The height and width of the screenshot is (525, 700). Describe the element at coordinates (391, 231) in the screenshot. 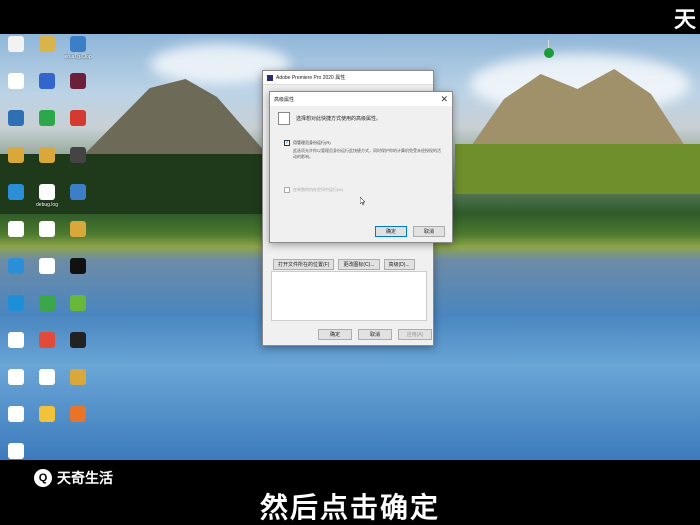

I see `advanced-ok-button: 确定` at that location.